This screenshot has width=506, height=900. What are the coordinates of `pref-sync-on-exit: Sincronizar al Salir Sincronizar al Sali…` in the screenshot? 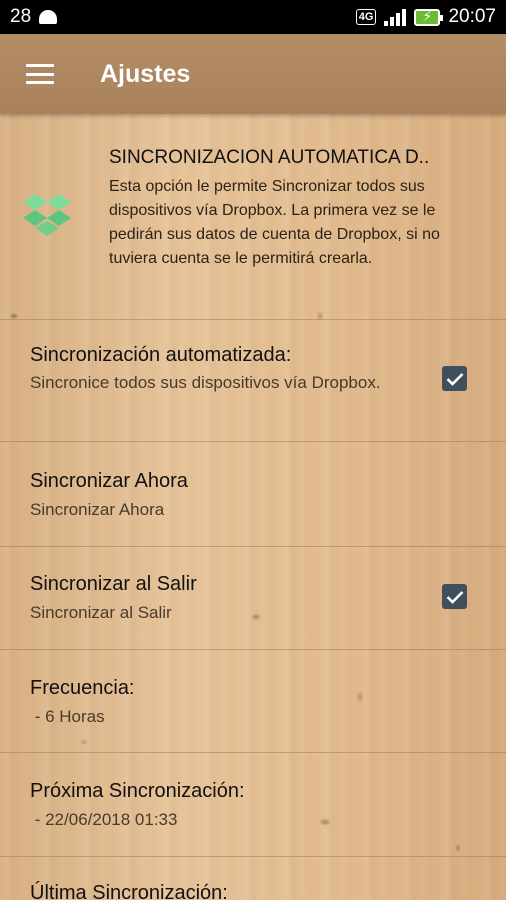 It's located at (253, 598).